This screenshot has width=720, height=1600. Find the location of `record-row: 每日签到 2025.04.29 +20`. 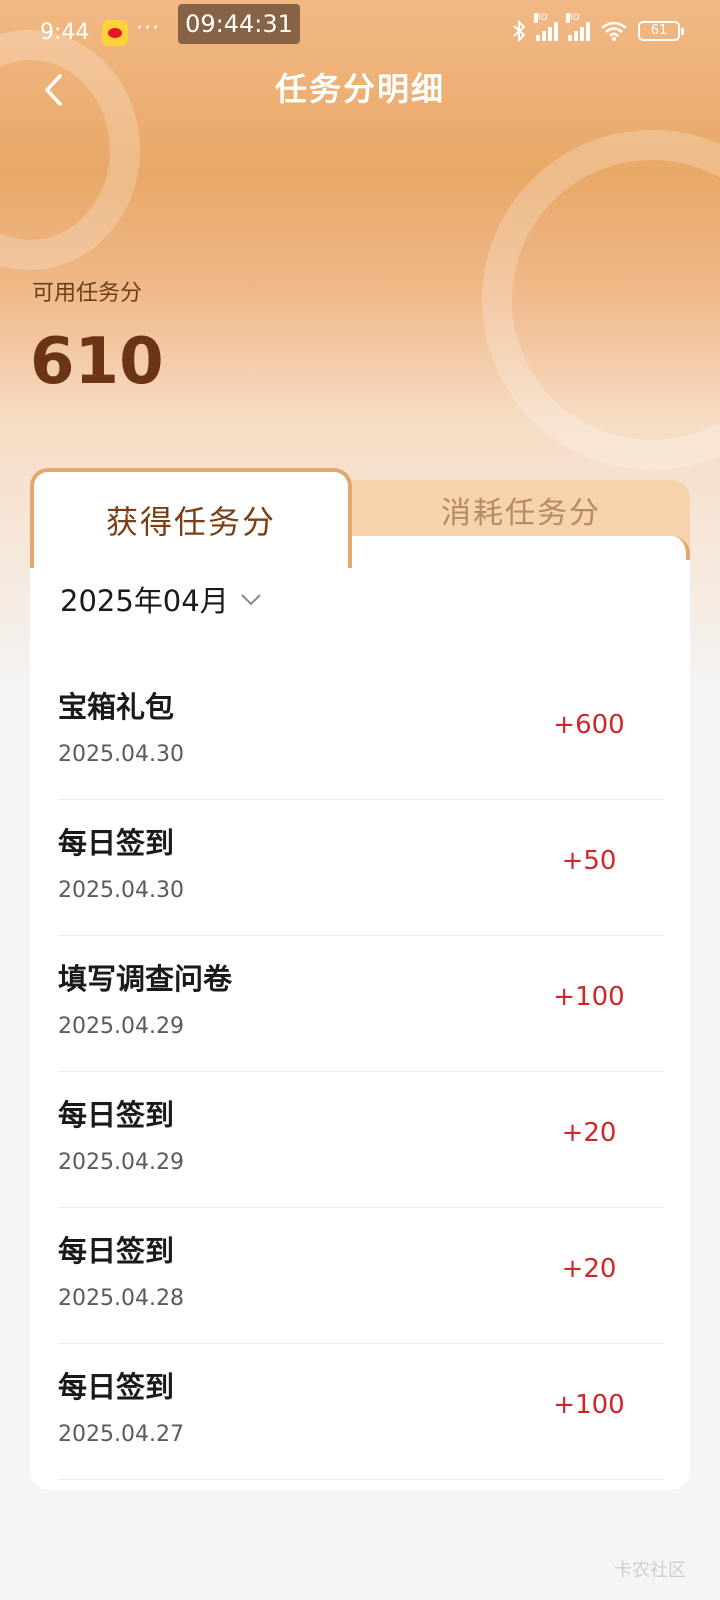

record-row: 每日签到 2025.04.29 +20 is located at coordinates (361, 1140).